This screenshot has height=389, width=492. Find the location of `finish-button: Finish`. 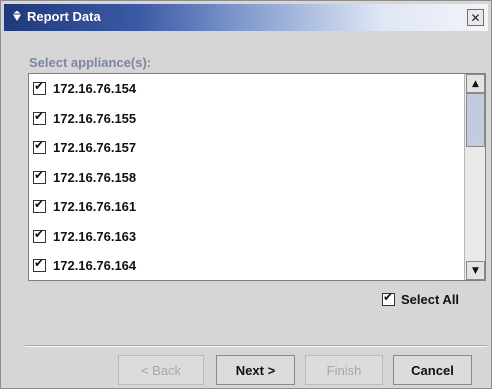

finish-button: Finish is located at coordinates (344, 370).